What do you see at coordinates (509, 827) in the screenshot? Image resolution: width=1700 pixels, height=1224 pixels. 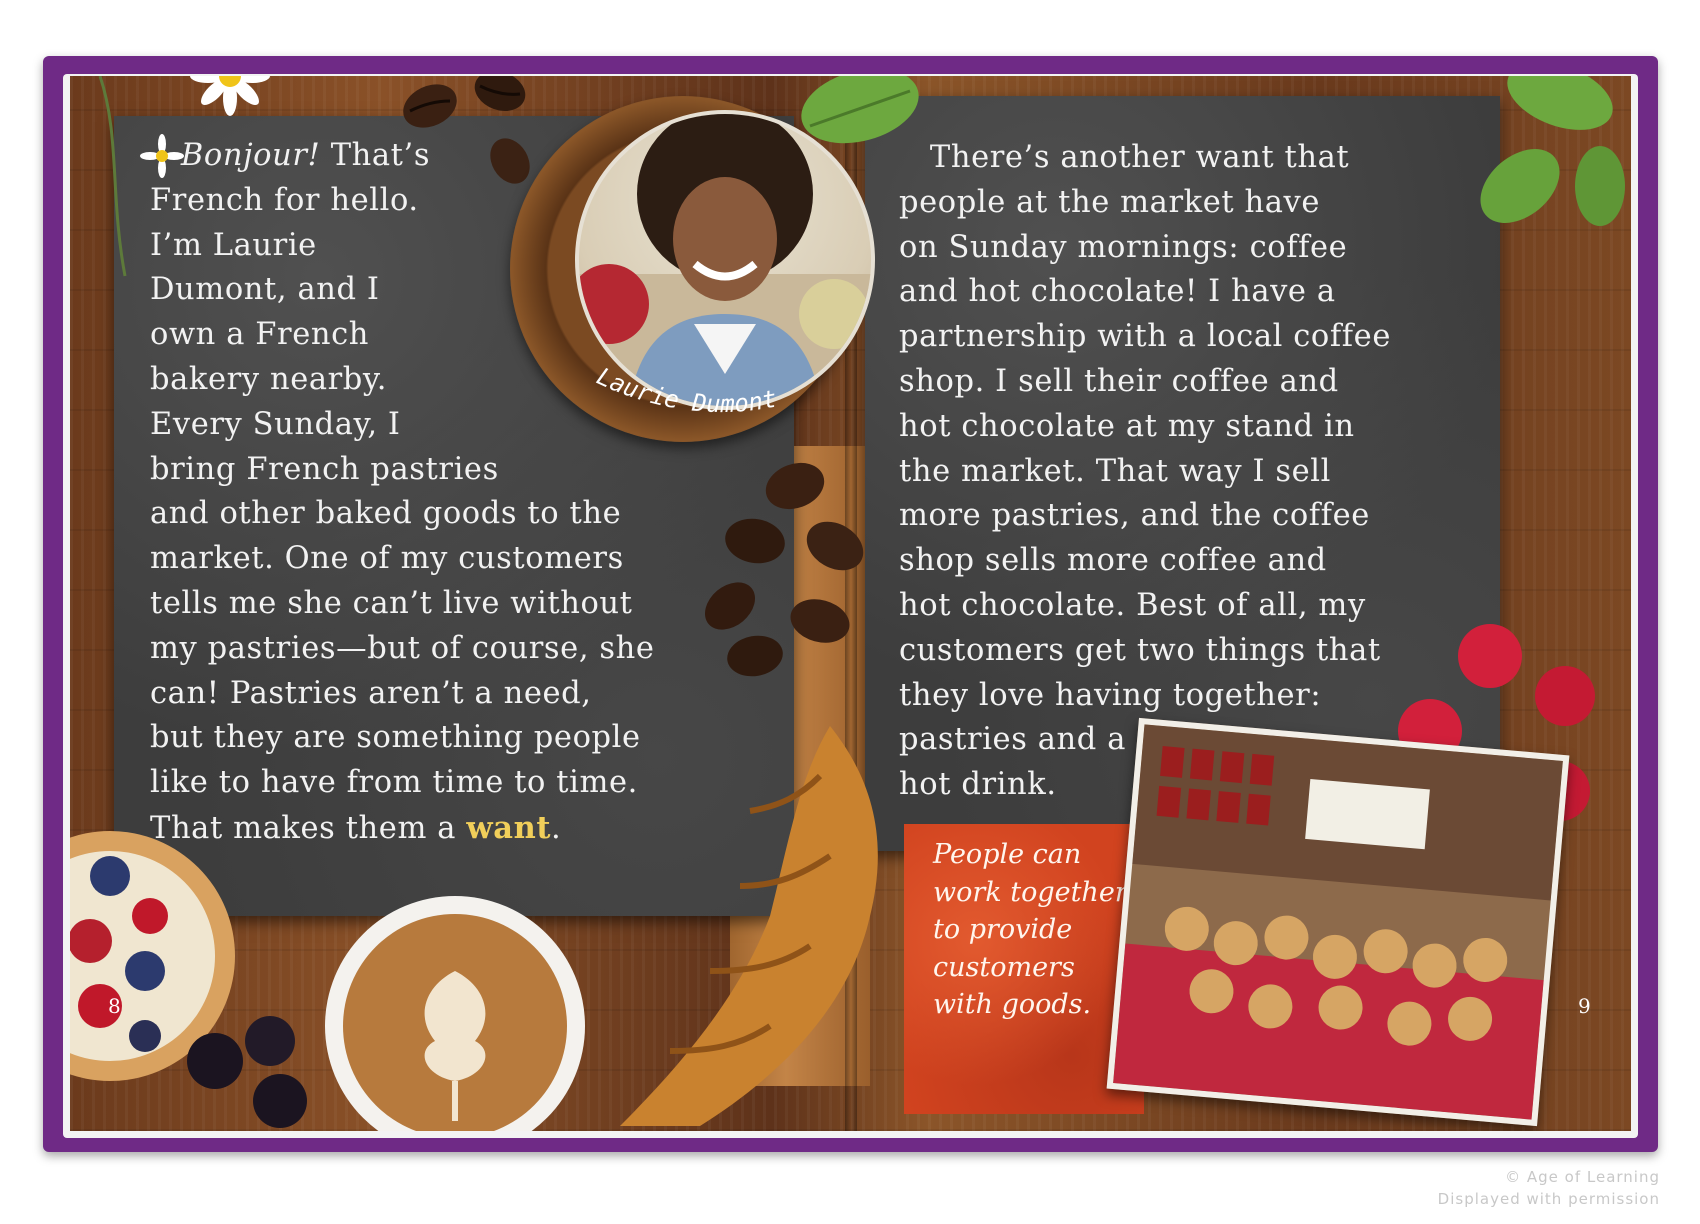 I see `want-vocabulary-word: want` at bounding box center [509, 827].